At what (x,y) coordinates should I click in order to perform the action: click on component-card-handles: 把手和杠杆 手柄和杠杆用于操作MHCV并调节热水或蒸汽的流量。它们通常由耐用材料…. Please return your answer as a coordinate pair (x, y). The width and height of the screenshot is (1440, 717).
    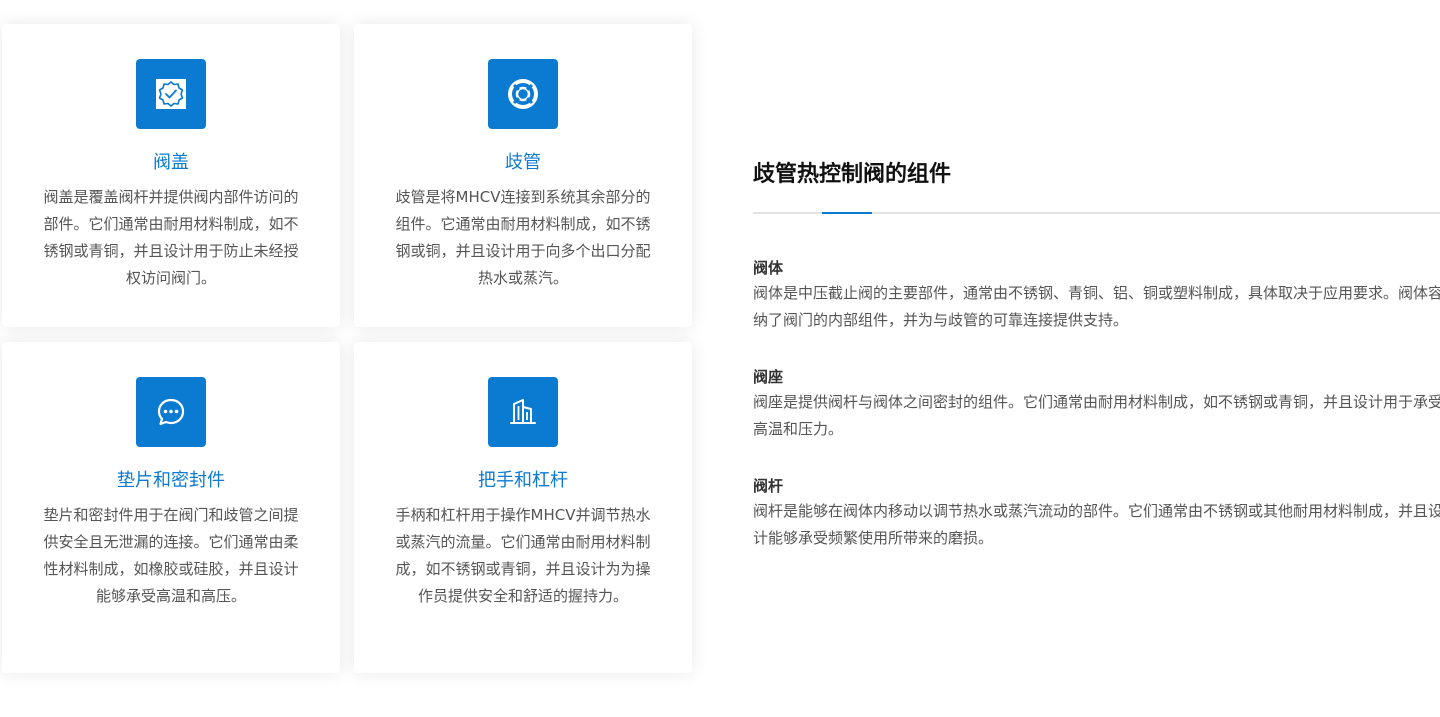
    Looking at the image, I should click on (523, 507).